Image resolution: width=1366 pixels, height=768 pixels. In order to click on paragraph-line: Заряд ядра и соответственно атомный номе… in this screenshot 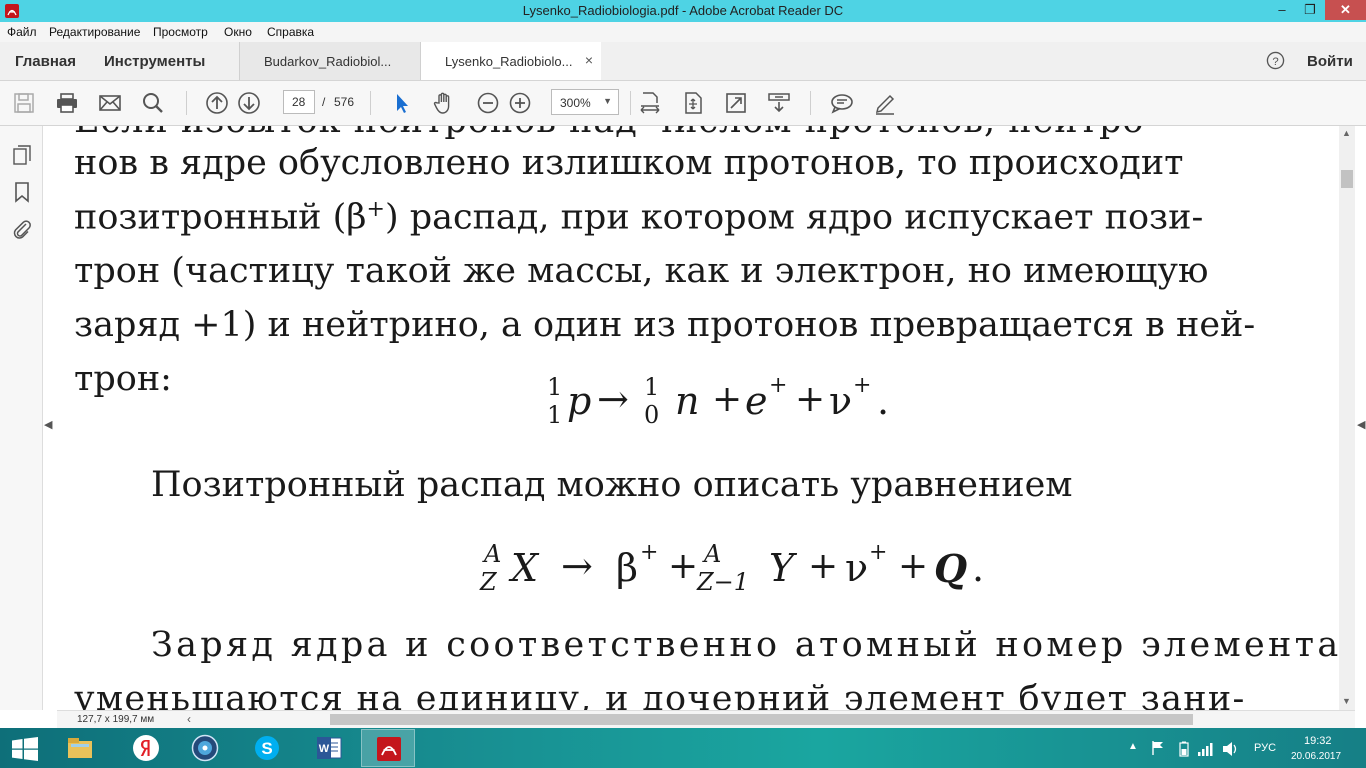, I will do `click(745, 645)`.